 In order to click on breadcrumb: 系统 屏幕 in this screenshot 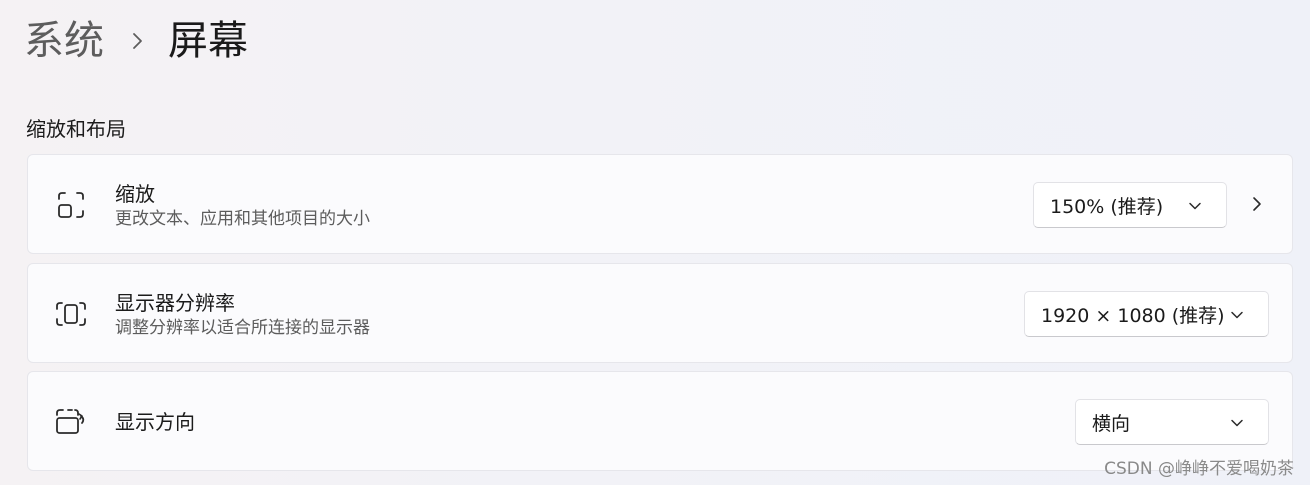, I will do `click(136, 41)`.